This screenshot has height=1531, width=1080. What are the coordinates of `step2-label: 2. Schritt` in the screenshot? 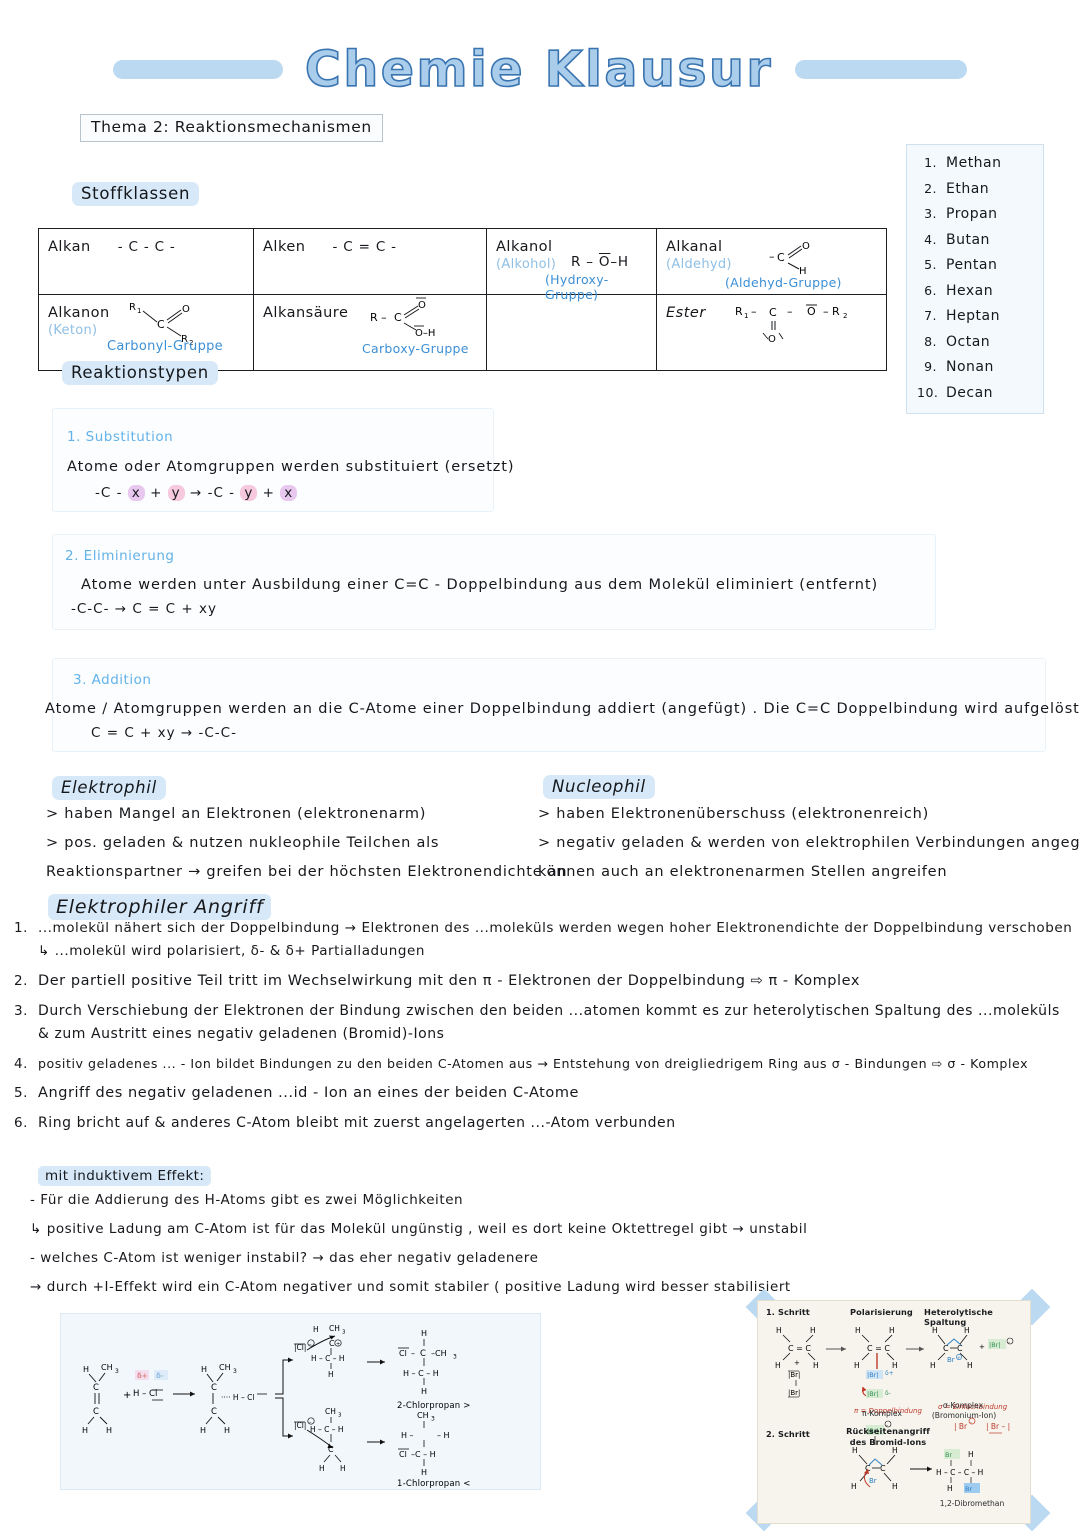 It's located at (788, 1434).